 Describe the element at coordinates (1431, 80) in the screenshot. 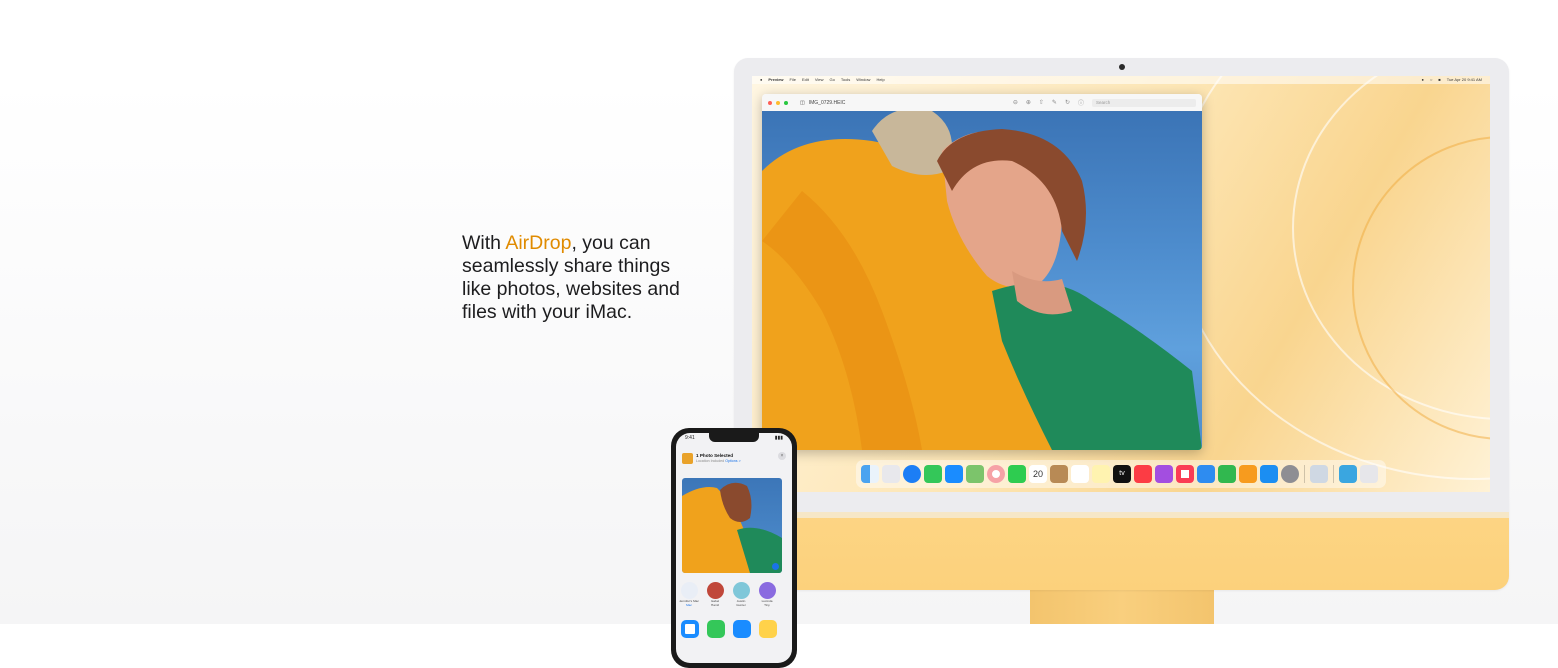

I see `search-icon: ○` at that location.